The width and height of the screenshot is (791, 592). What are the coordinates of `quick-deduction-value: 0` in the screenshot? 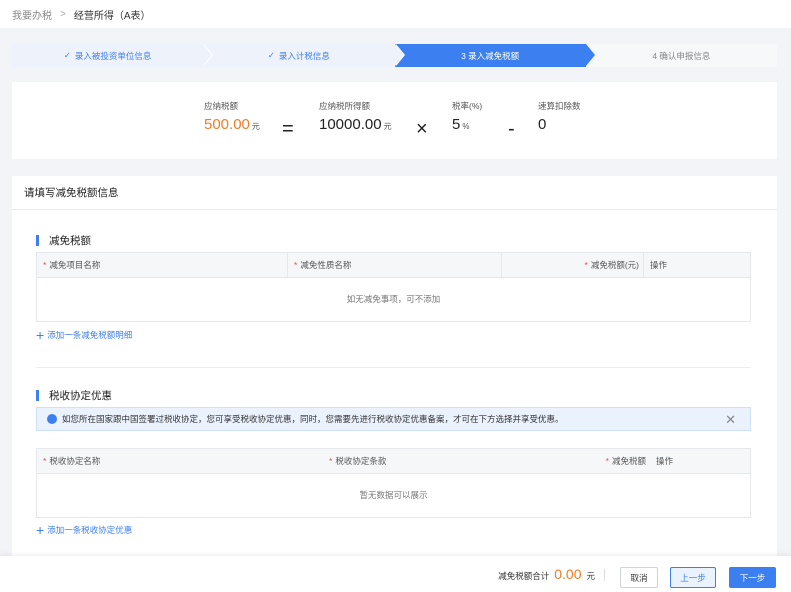 It's located at (542, 124).